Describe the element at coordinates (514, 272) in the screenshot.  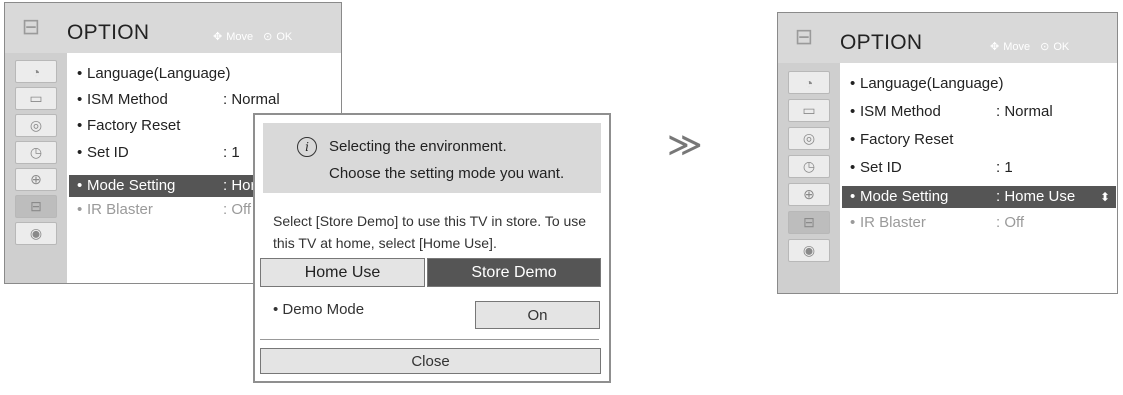
I see `store-demo-button: Store Demo` at that location.